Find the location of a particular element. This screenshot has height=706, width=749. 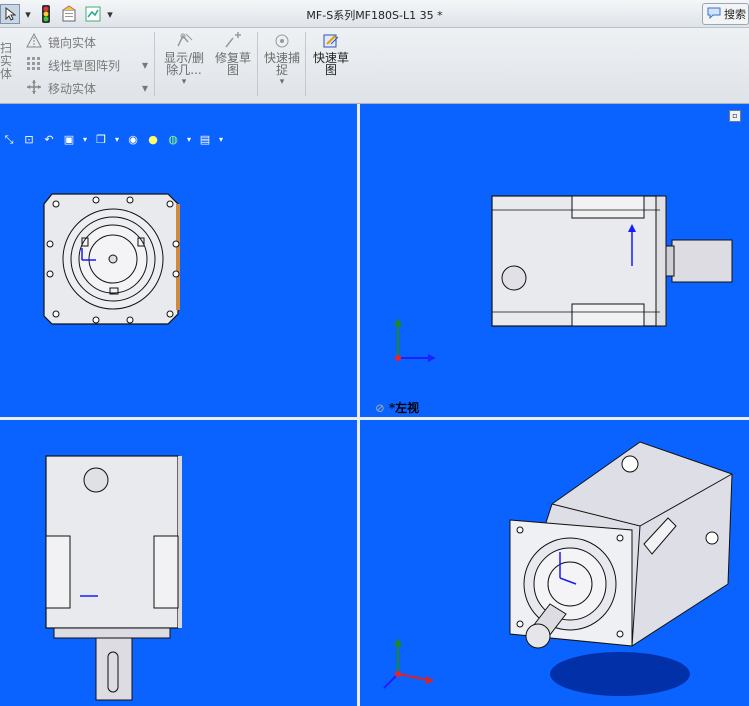

linear-pattern-icon is located at coordinates (34, 65).